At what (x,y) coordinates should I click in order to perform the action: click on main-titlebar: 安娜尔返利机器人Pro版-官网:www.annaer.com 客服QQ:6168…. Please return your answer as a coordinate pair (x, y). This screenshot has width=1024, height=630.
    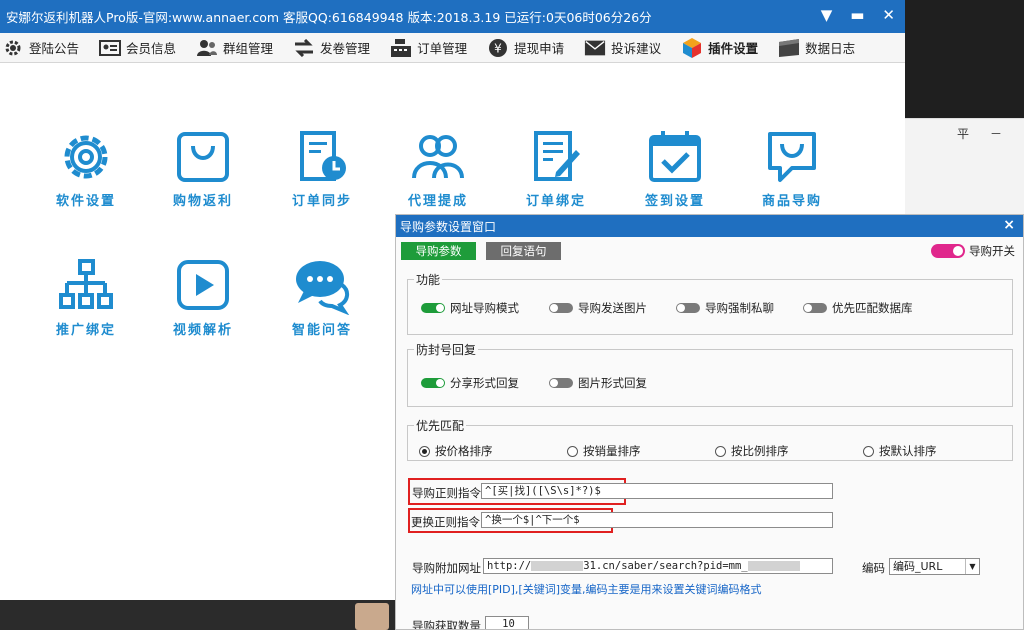
    Looking at the image, I should click on (452, 16).